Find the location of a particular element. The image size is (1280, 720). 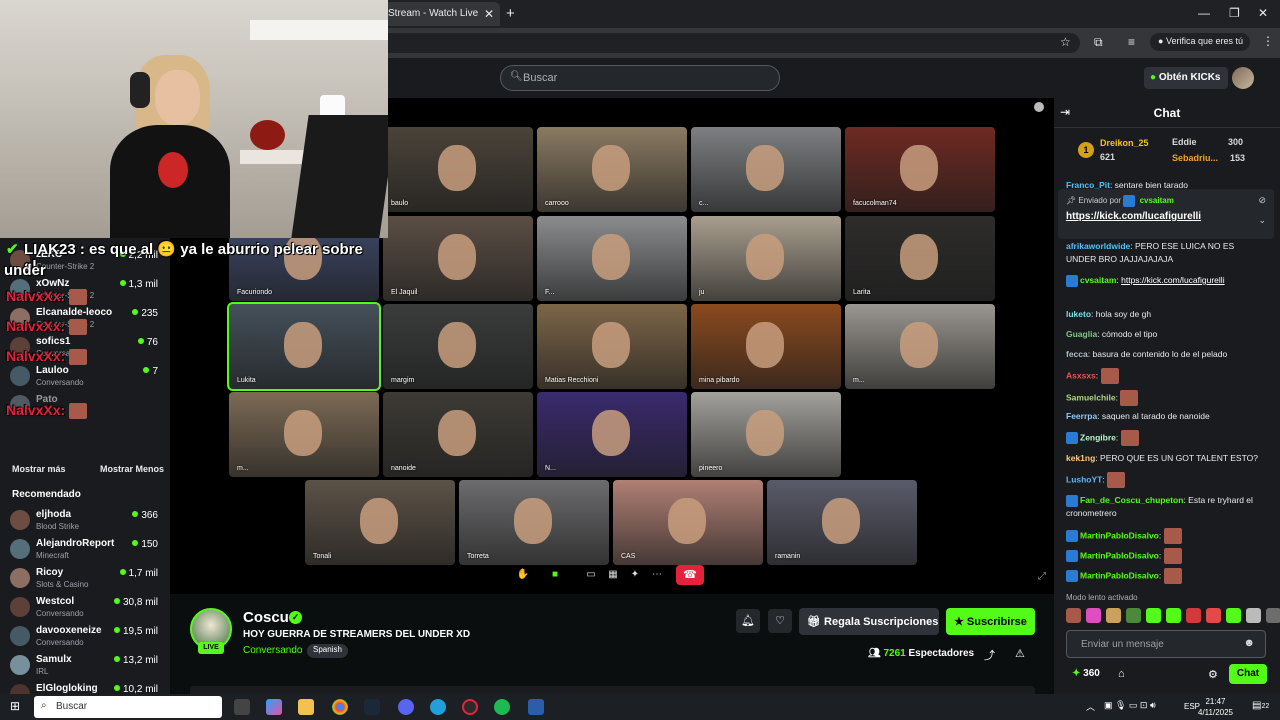

maximize-icon: ❐ is located at coordinates (1234, 13).